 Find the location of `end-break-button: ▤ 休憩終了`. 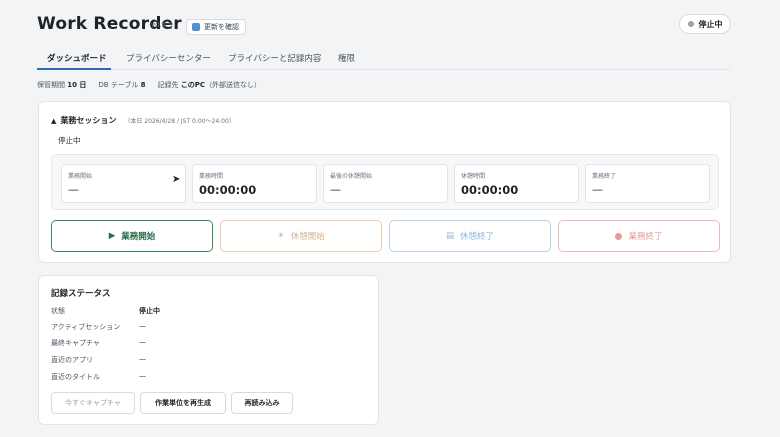

end-break-button: ▤ 休憩終了 is located at coordinates (470, 236).